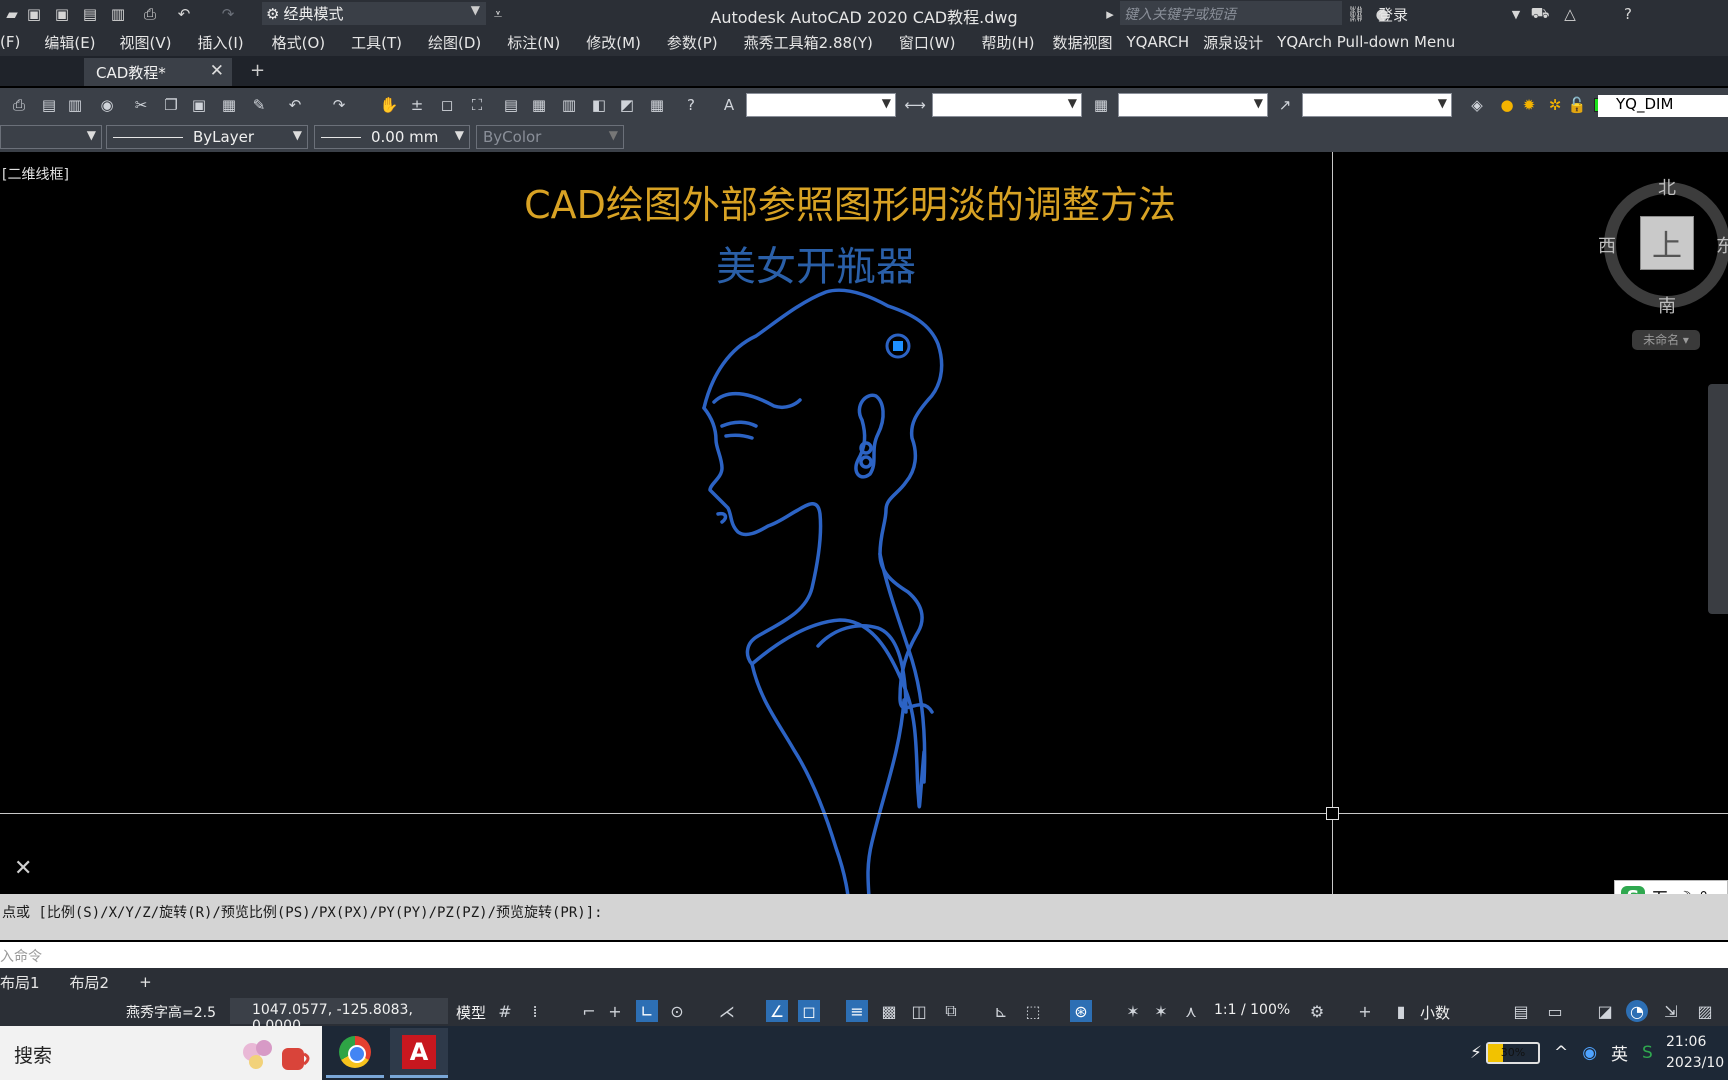  Describe the element at coordinates (729, 105) in the screenshot. I see `text-style-icon: A` at that location.